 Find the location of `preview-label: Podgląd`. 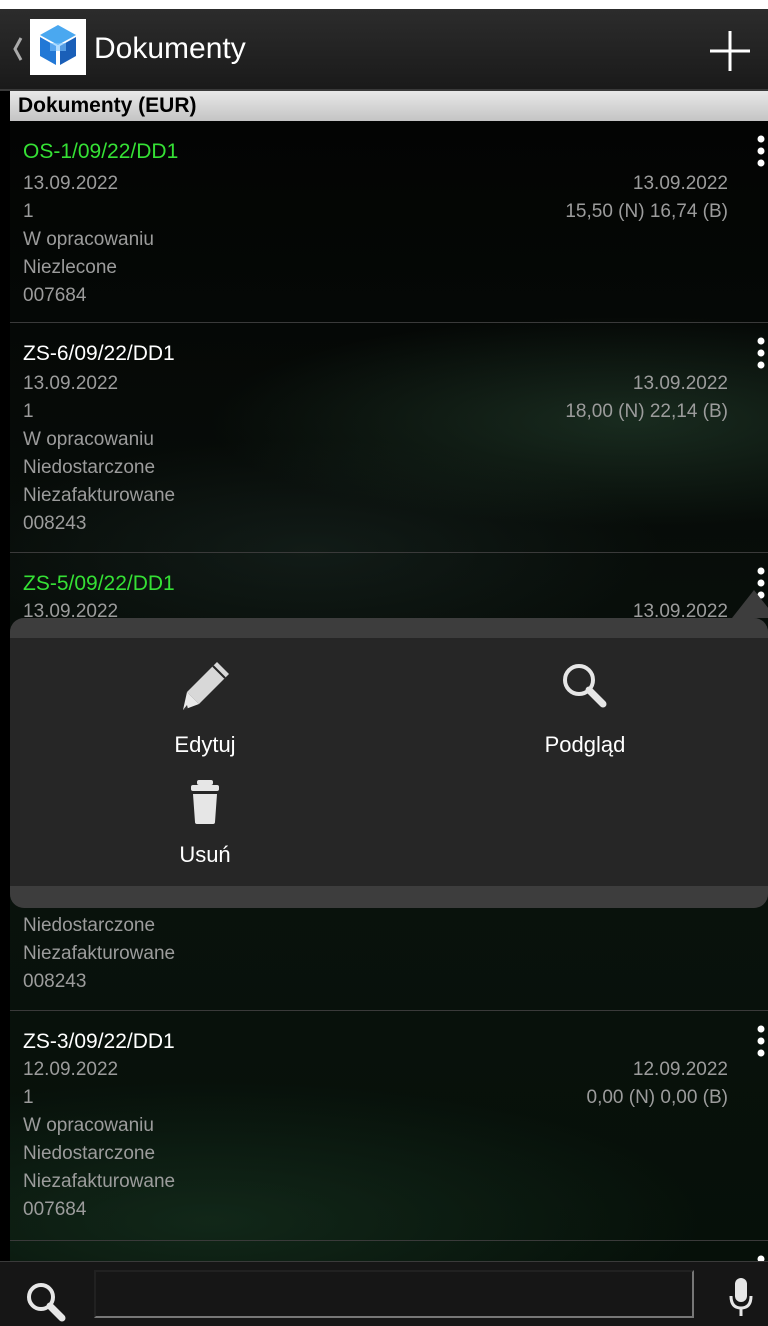

preview-label: Podgląd is located at coordinates (585, 744).